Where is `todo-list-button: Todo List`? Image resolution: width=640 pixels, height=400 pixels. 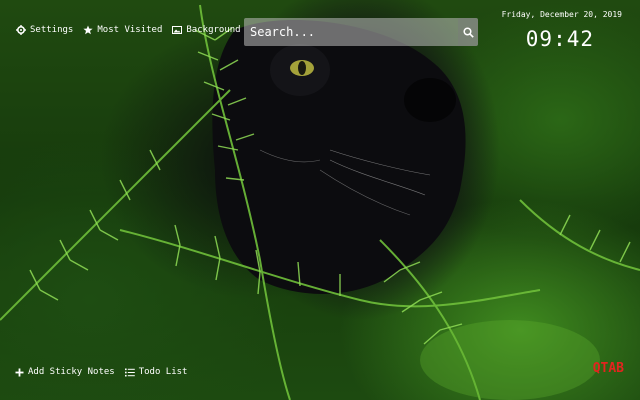
todo-list-button: Todo List is located at coordinates (156, 372).